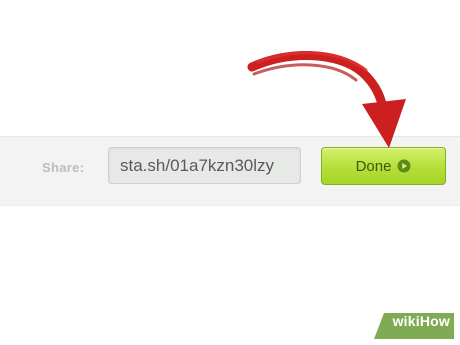 The height and width of the screenshot is (345, 460). I want to click on watermark-text: wikiHow, so click(421, 321).